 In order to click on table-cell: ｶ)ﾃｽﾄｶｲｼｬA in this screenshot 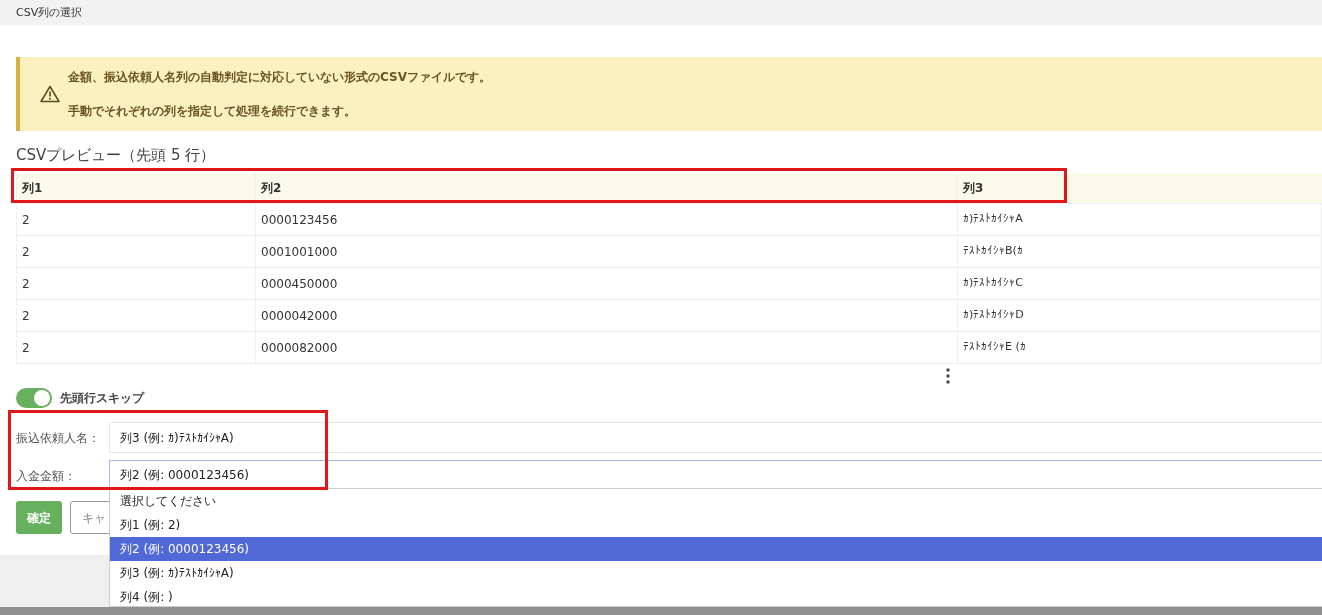, I will do `click(1139, 219)`.